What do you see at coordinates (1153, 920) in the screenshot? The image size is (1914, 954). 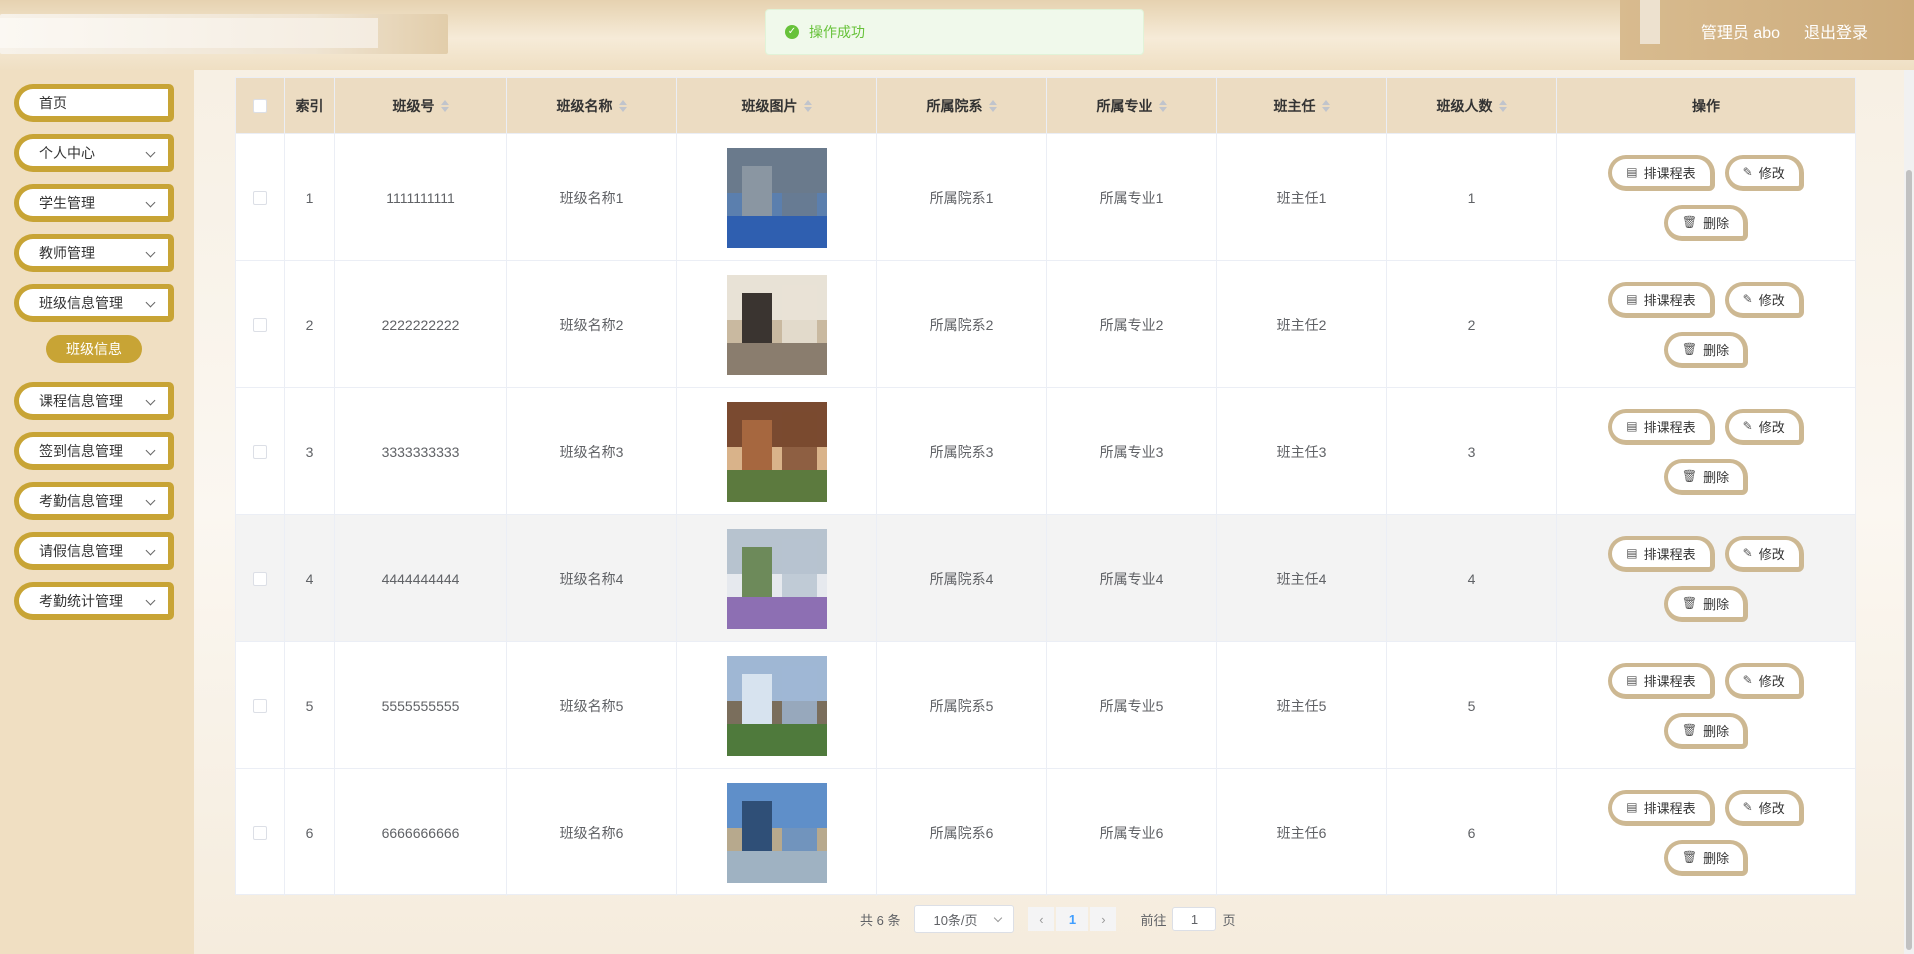 I see `goto-prefix: 前往` at bounding box center [1153, 920].